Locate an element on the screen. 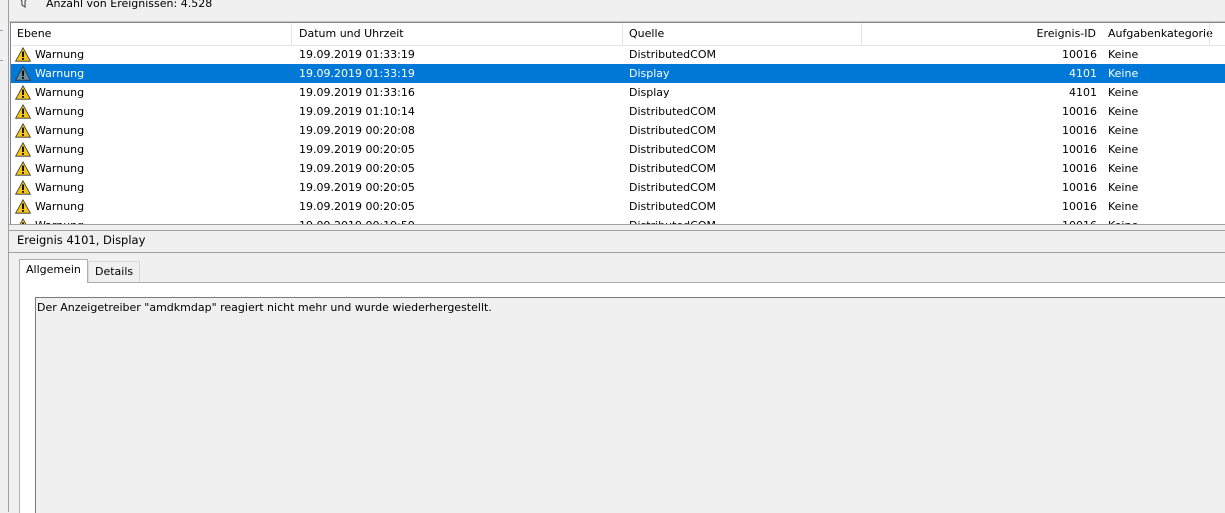 The width and height of the screenshot is (1225, 513). pane-splitter is located at coordinates (617, 227).